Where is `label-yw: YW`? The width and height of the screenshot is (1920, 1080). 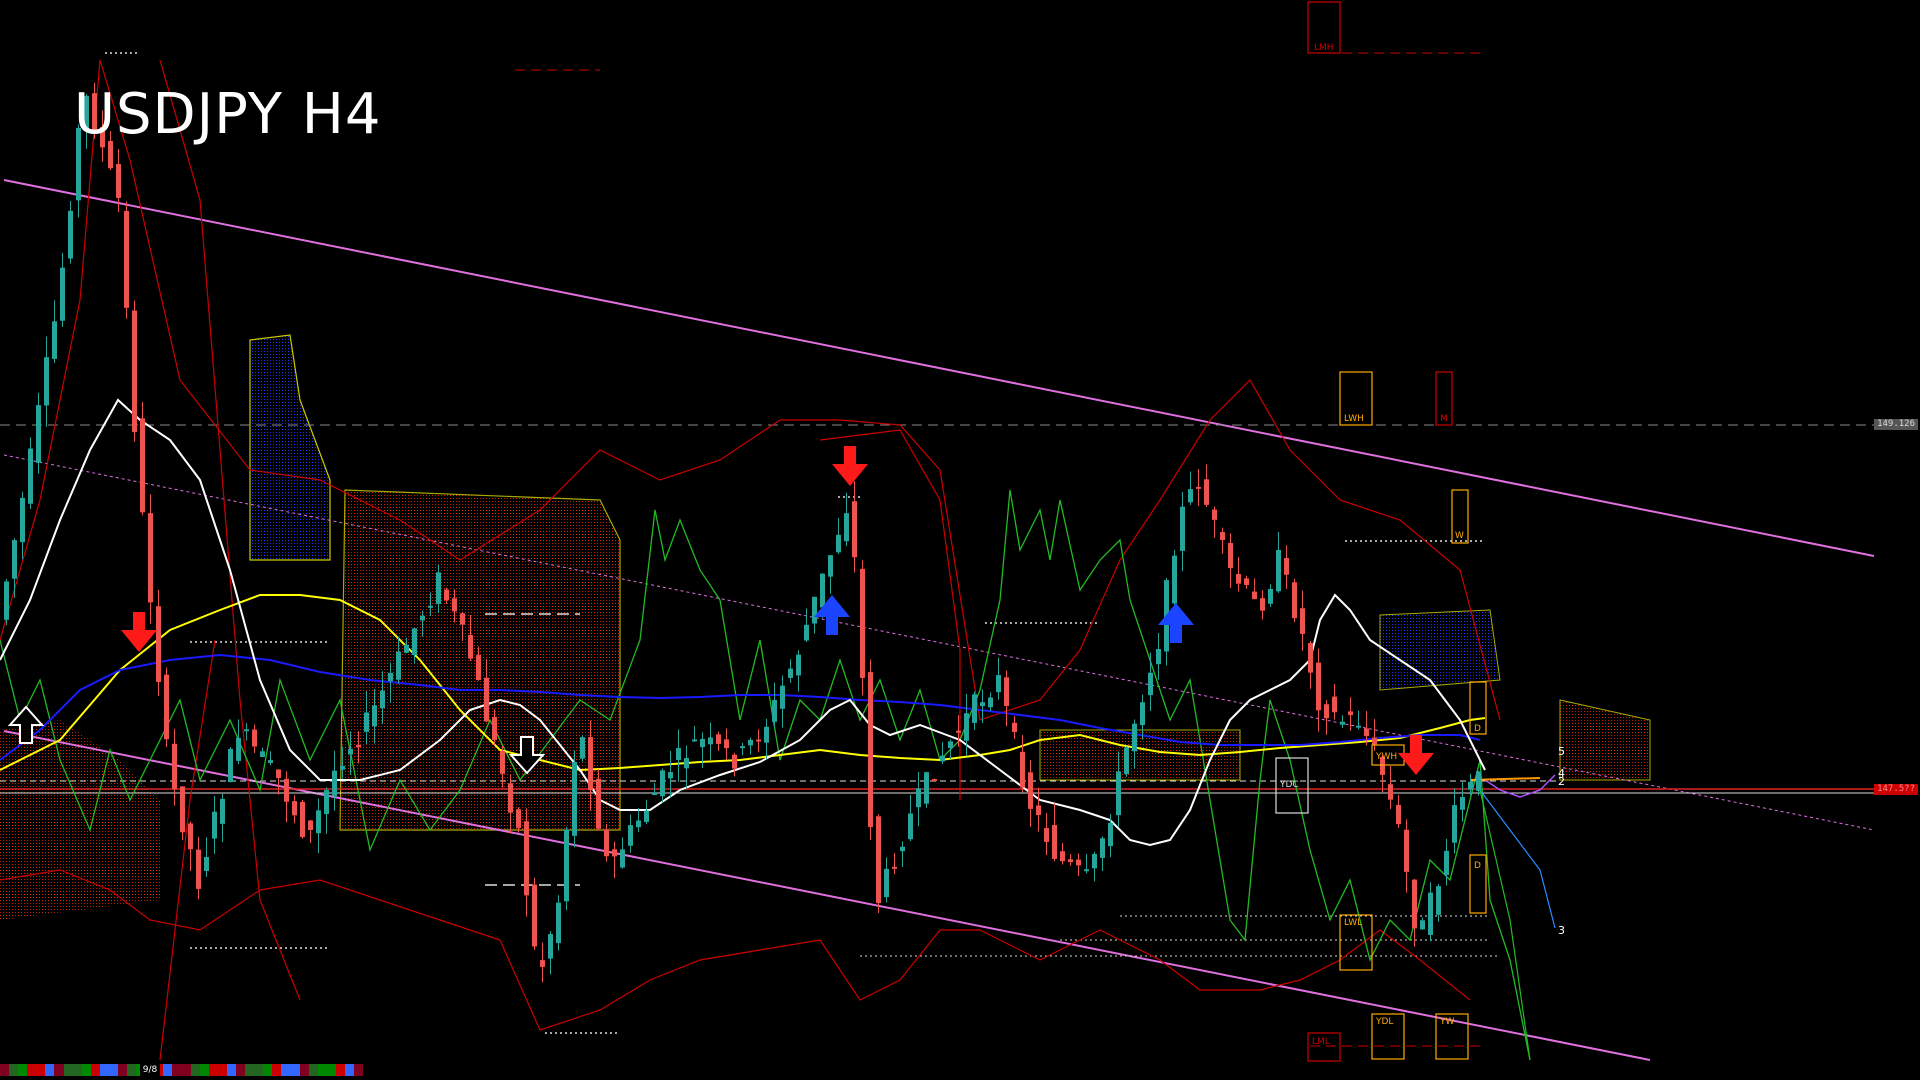
label-yw: YW is located at coordinates (1446, 1022).